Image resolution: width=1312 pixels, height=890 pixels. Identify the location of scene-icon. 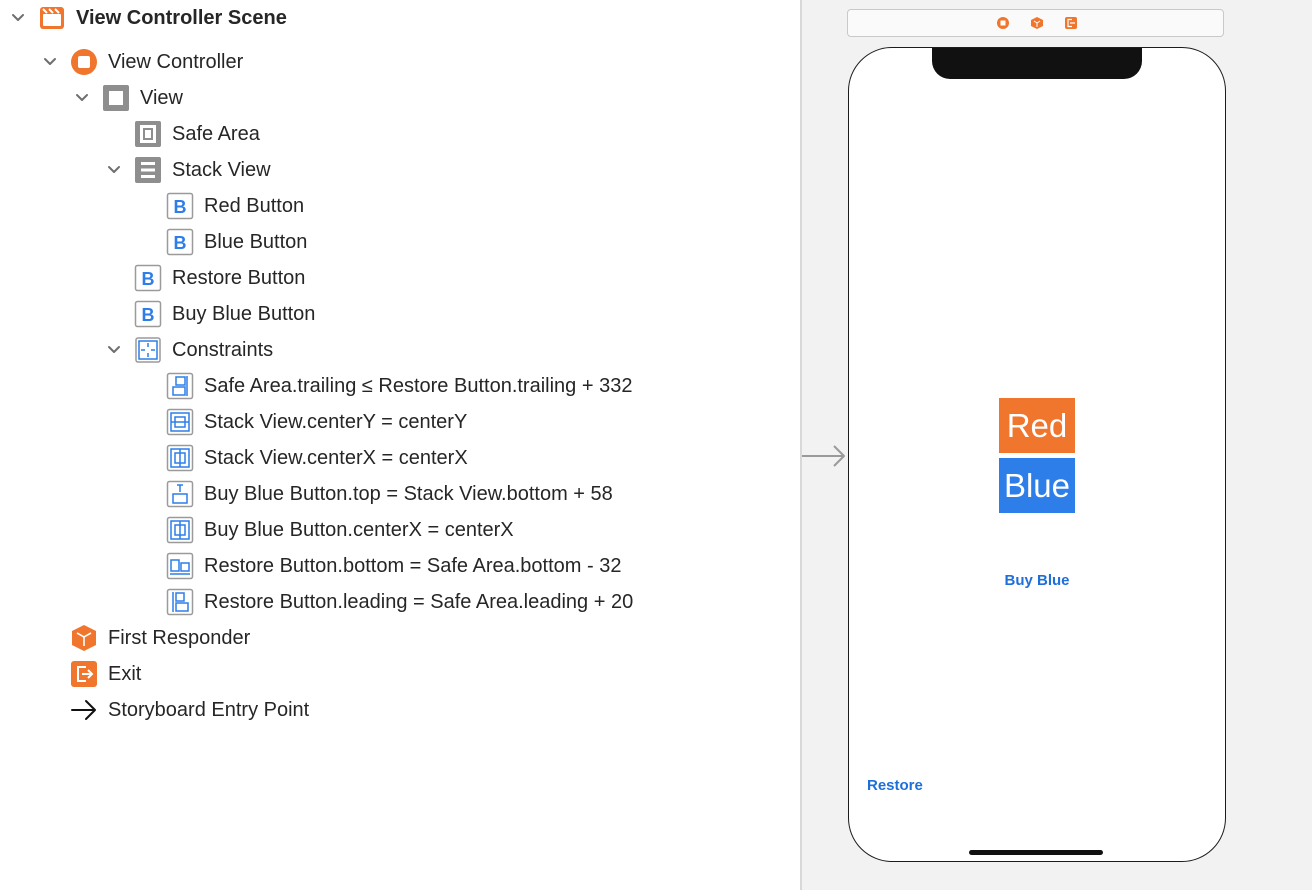
(52, 18).